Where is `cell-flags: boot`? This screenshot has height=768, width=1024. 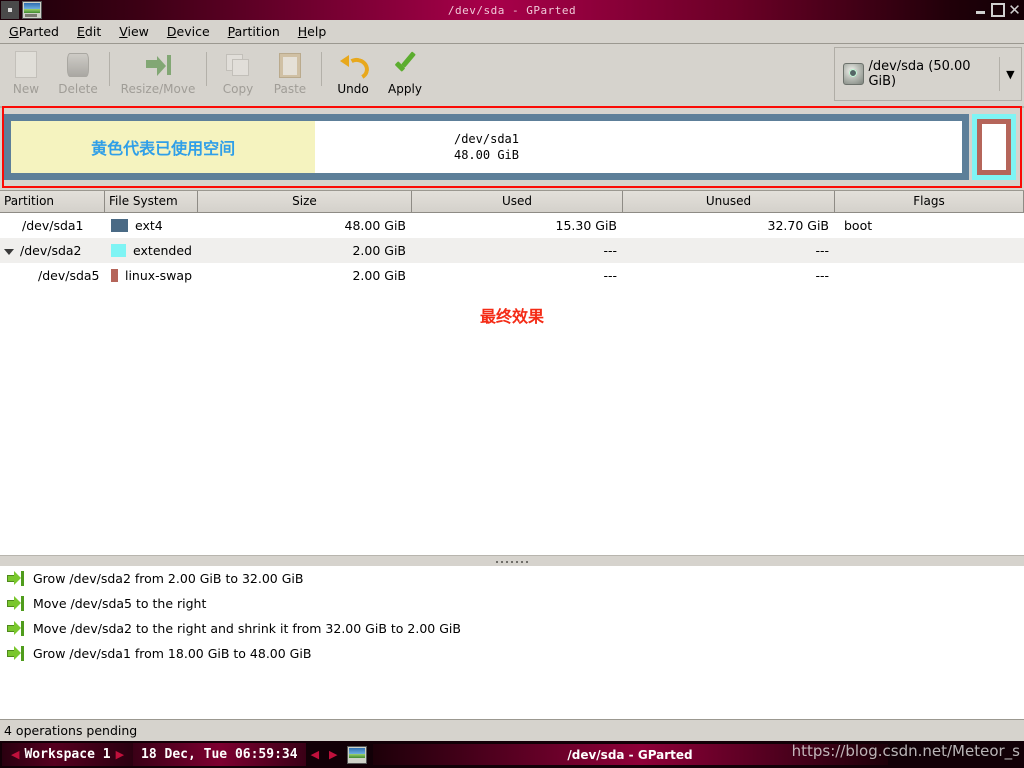
cell-flags: boot is located at coordinates (858, 225).